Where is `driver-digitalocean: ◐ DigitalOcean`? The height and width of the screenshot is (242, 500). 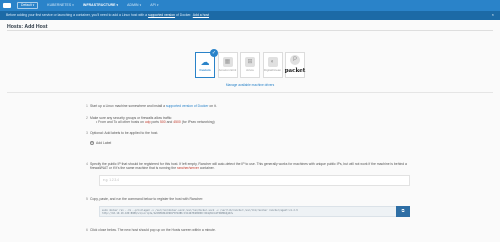 driver-digitalocean: ◐ DigitalOcean is located at coordinates (272, 65).